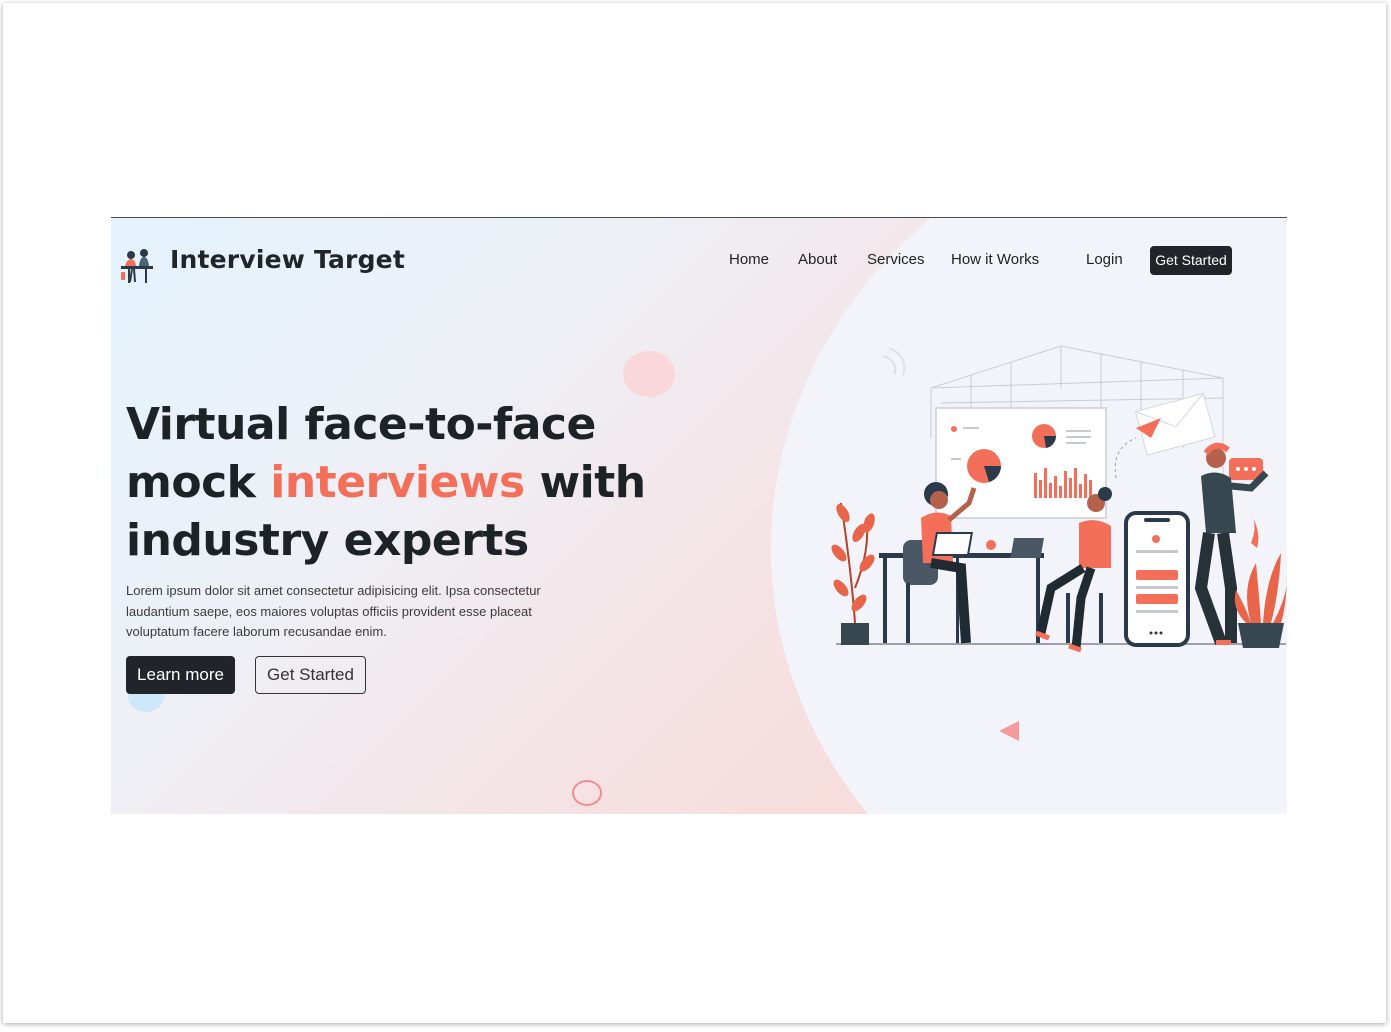 This screenshot has width=1391, height=1032. Describe the element at coordinates (995, 259) in the screenshot. I see `nav-how-it-works: How it Works` at that location.